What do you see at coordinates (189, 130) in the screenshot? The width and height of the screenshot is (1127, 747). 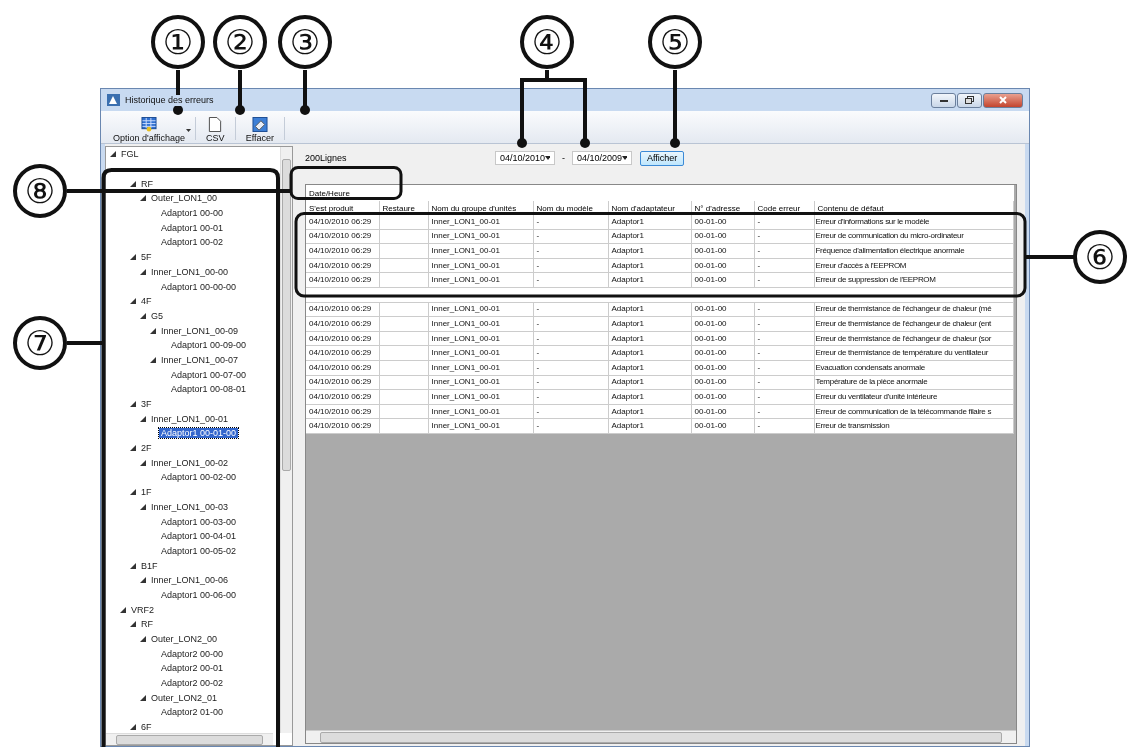 I see `caret-icon` at bounding box center [189, 130].